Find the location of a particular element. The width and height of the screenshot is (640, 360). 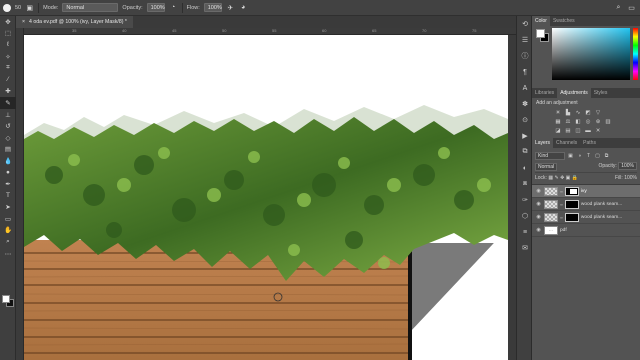

layer-row-ivy: ◉ ∞ ivy is located at coordinates (586, 191).